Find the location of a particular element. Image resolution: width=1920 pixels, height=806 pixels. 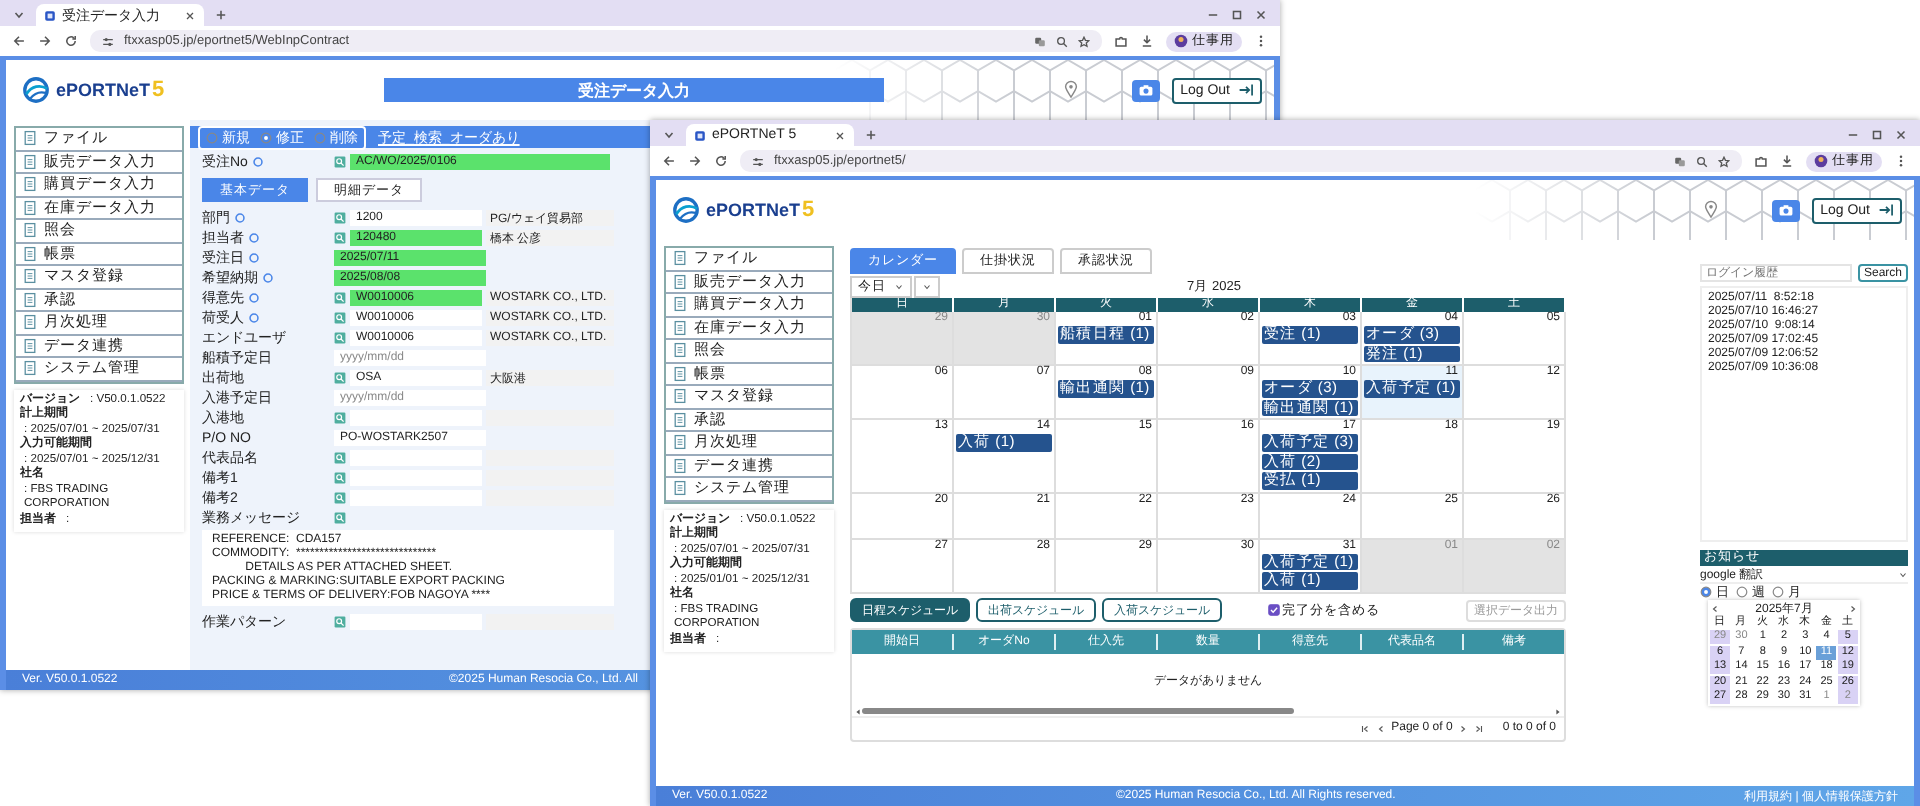

page-title: 受注データ入力 is located at coordinates (634, 90).